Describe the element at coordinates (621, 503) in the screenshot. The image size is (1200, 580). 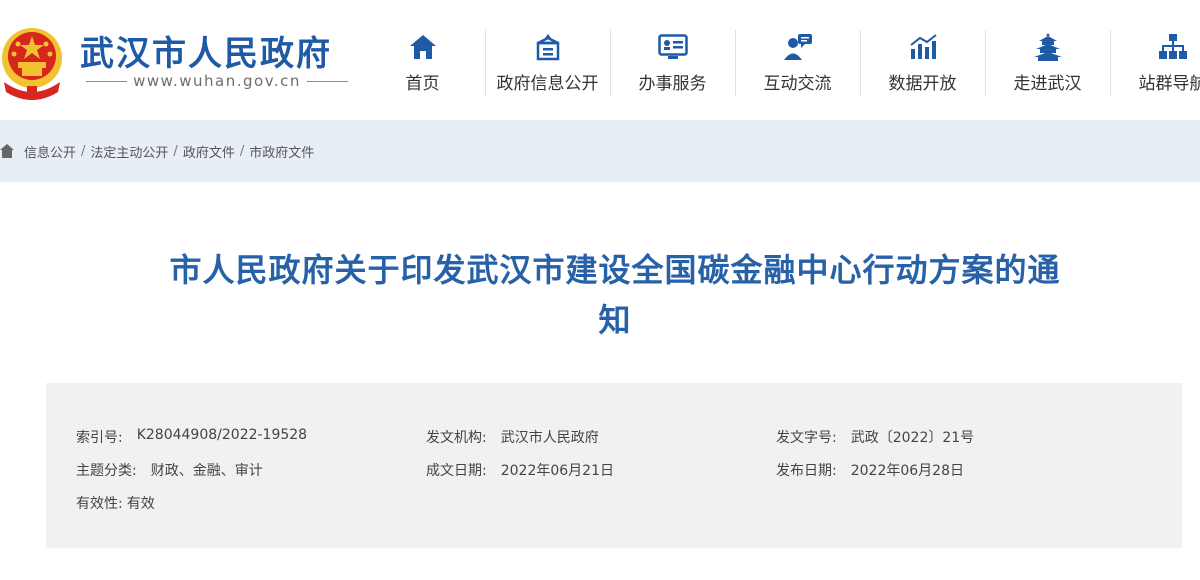
I see `meta-row: 有效性: 有效` at that location.